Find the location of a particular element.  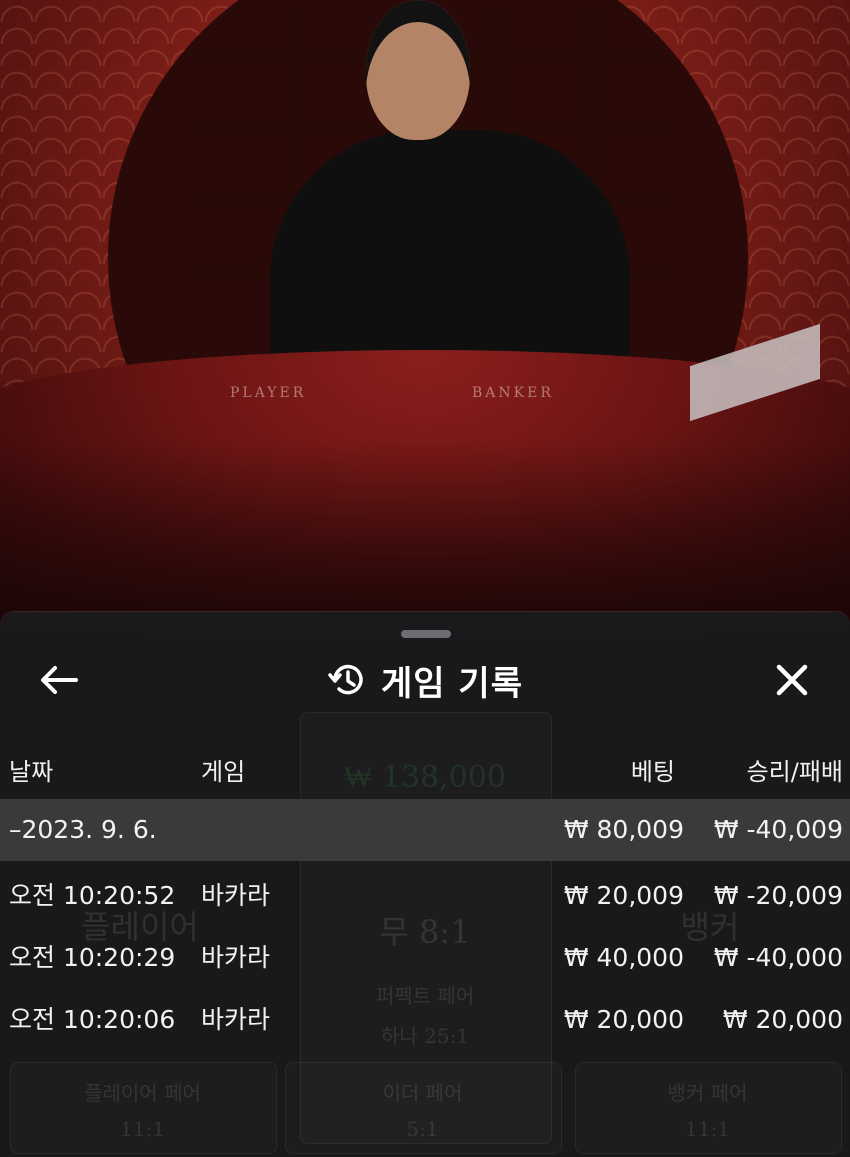

balance-ghost: ₩ 138,000 is located at coordinates (425, 777).